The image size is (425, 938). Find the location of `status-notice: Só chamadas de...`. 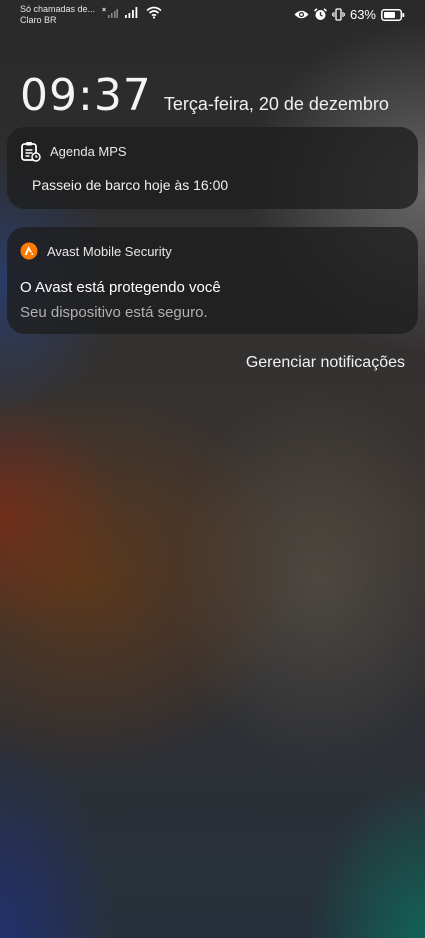

status-notice: Só chamadas de... is located at coordinates (58, 9).